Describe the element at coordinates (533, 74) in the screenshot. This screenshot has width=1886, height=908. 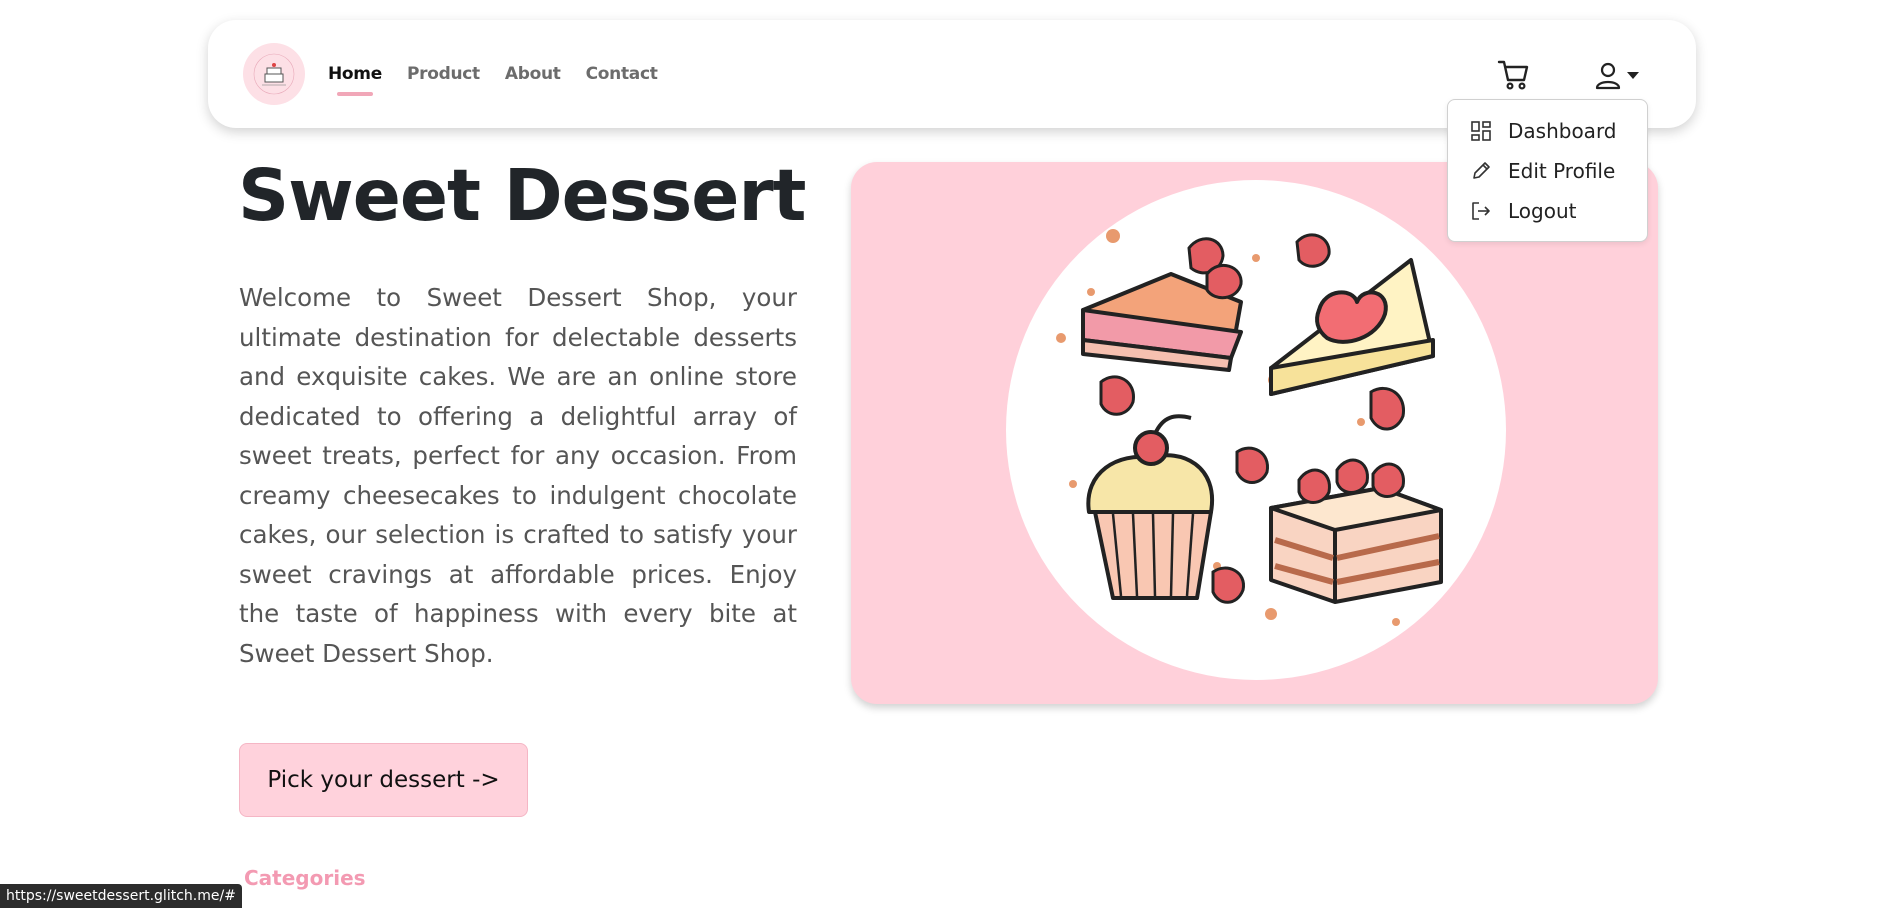
I see `nav-link-about: About` at that location.